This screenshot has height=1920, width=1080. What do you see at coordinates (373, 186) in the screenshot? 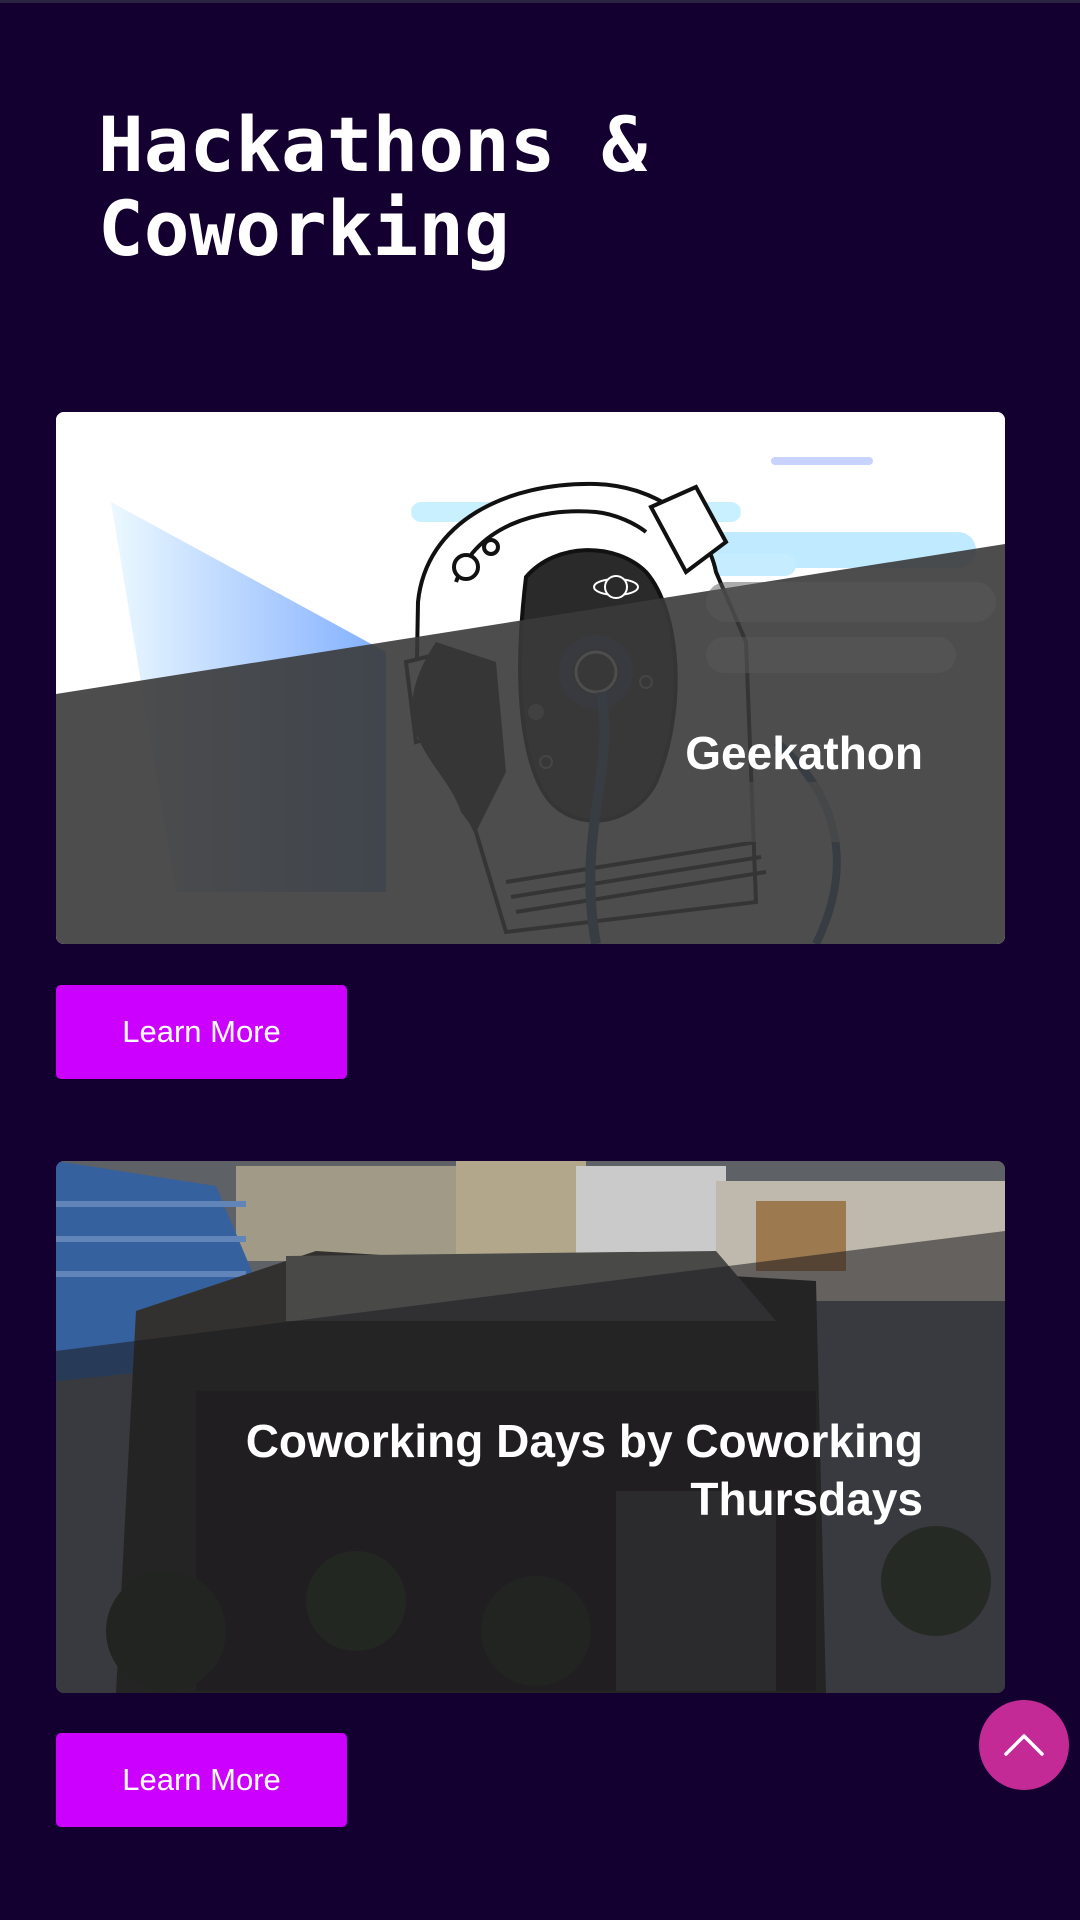
I see `page-title: Hackathons & Coworking` at bounding box center [373, 186].